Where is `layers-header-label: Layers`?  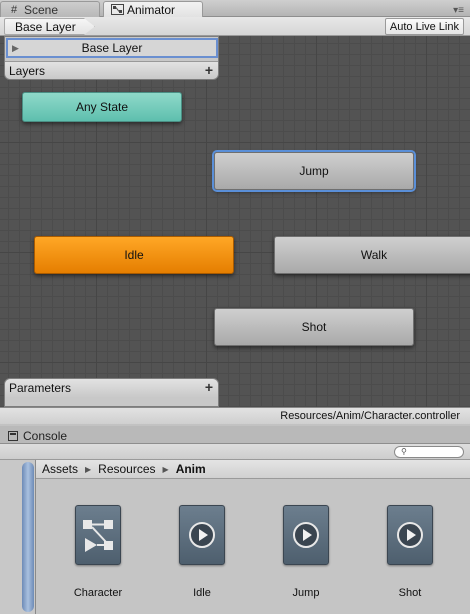
layers-header-label: Layers is located at coordinates (27, 70).